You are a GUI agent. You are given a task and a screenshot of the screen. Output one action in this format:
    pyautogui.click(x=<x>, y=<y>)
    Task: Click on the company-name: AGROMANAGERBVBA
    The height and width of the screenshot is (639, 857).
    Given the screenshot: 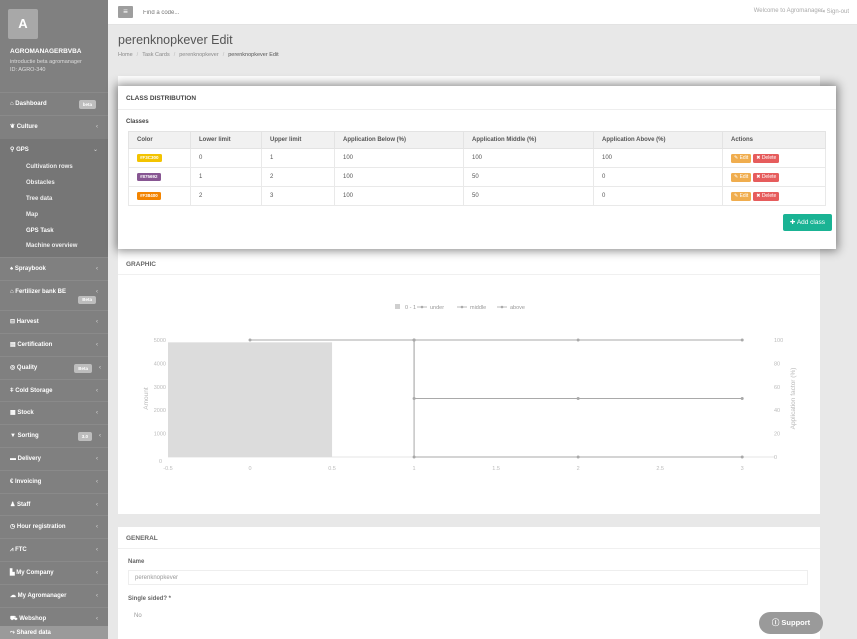 What is the action you would take?
    pyautogui.click(x=46, y=51)
    